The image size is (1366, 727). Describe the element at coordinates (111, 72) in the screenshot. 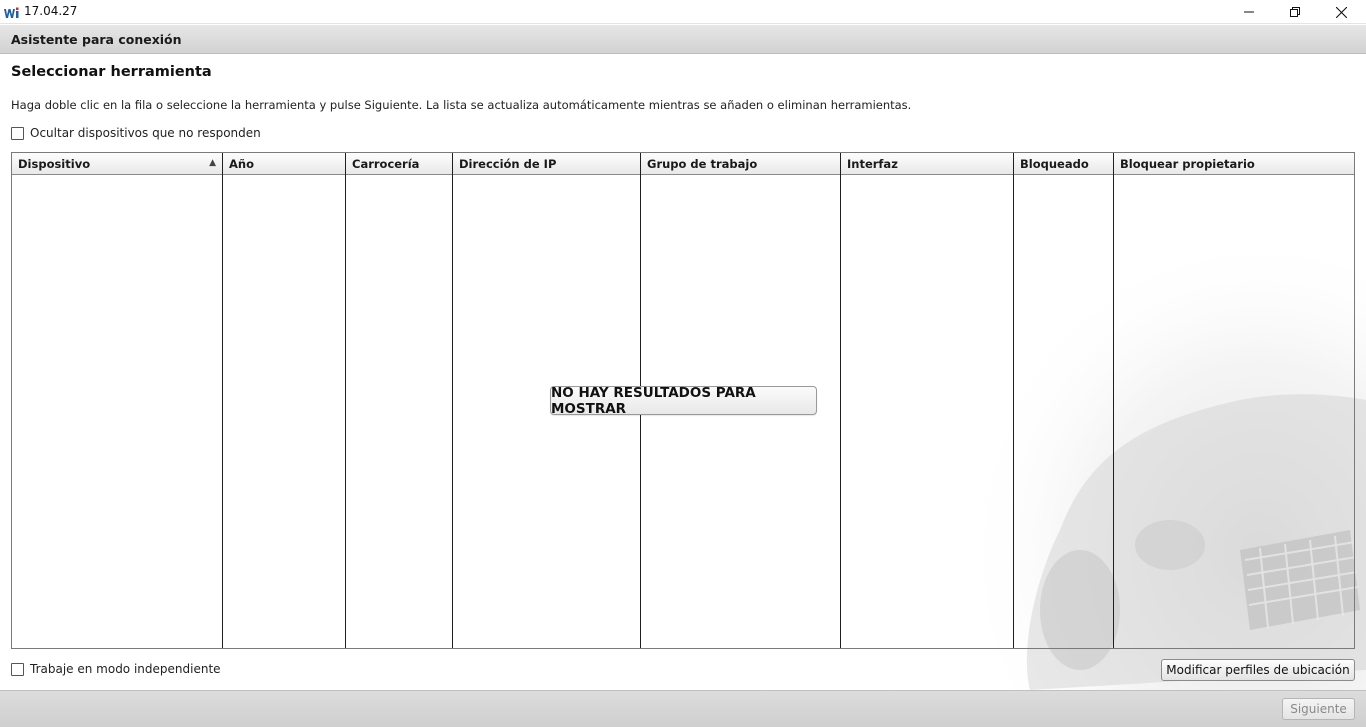

I see `section-title: Seleccionar herramienta` at that location.